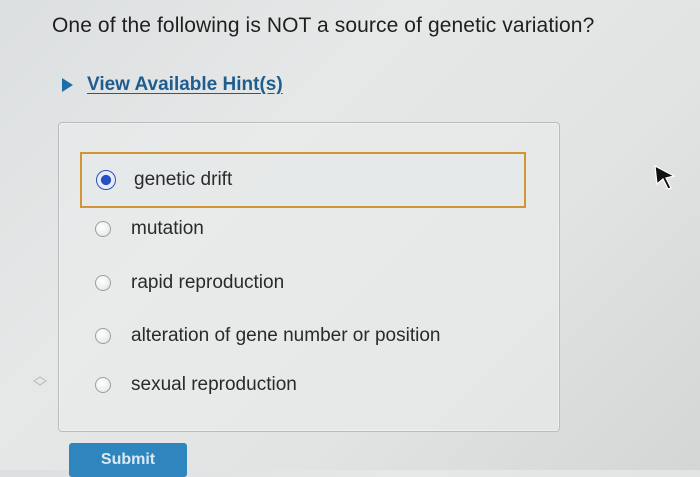 The image size is (700, 477). I want to click on submit-button: Submit, so click(128, 460).